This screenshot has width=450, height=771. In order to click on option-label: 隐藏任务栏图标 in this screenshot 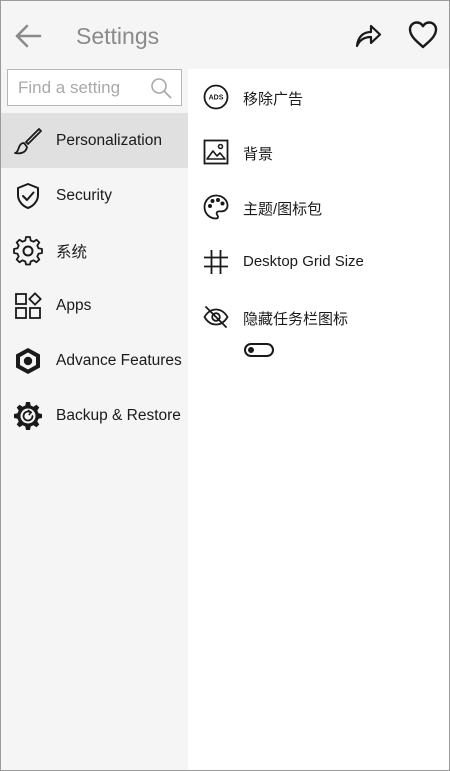, I will do `click(296, 319)`.